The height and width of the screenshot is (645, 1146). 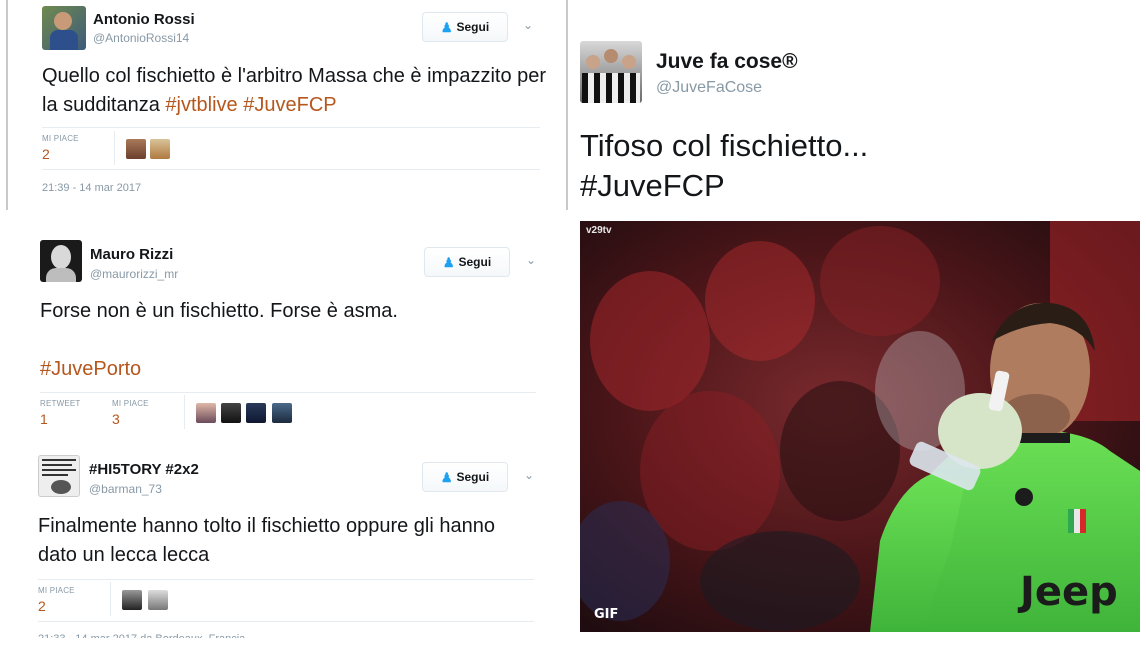 I want to click on likes-count: 3, so click(x=116, y=419).